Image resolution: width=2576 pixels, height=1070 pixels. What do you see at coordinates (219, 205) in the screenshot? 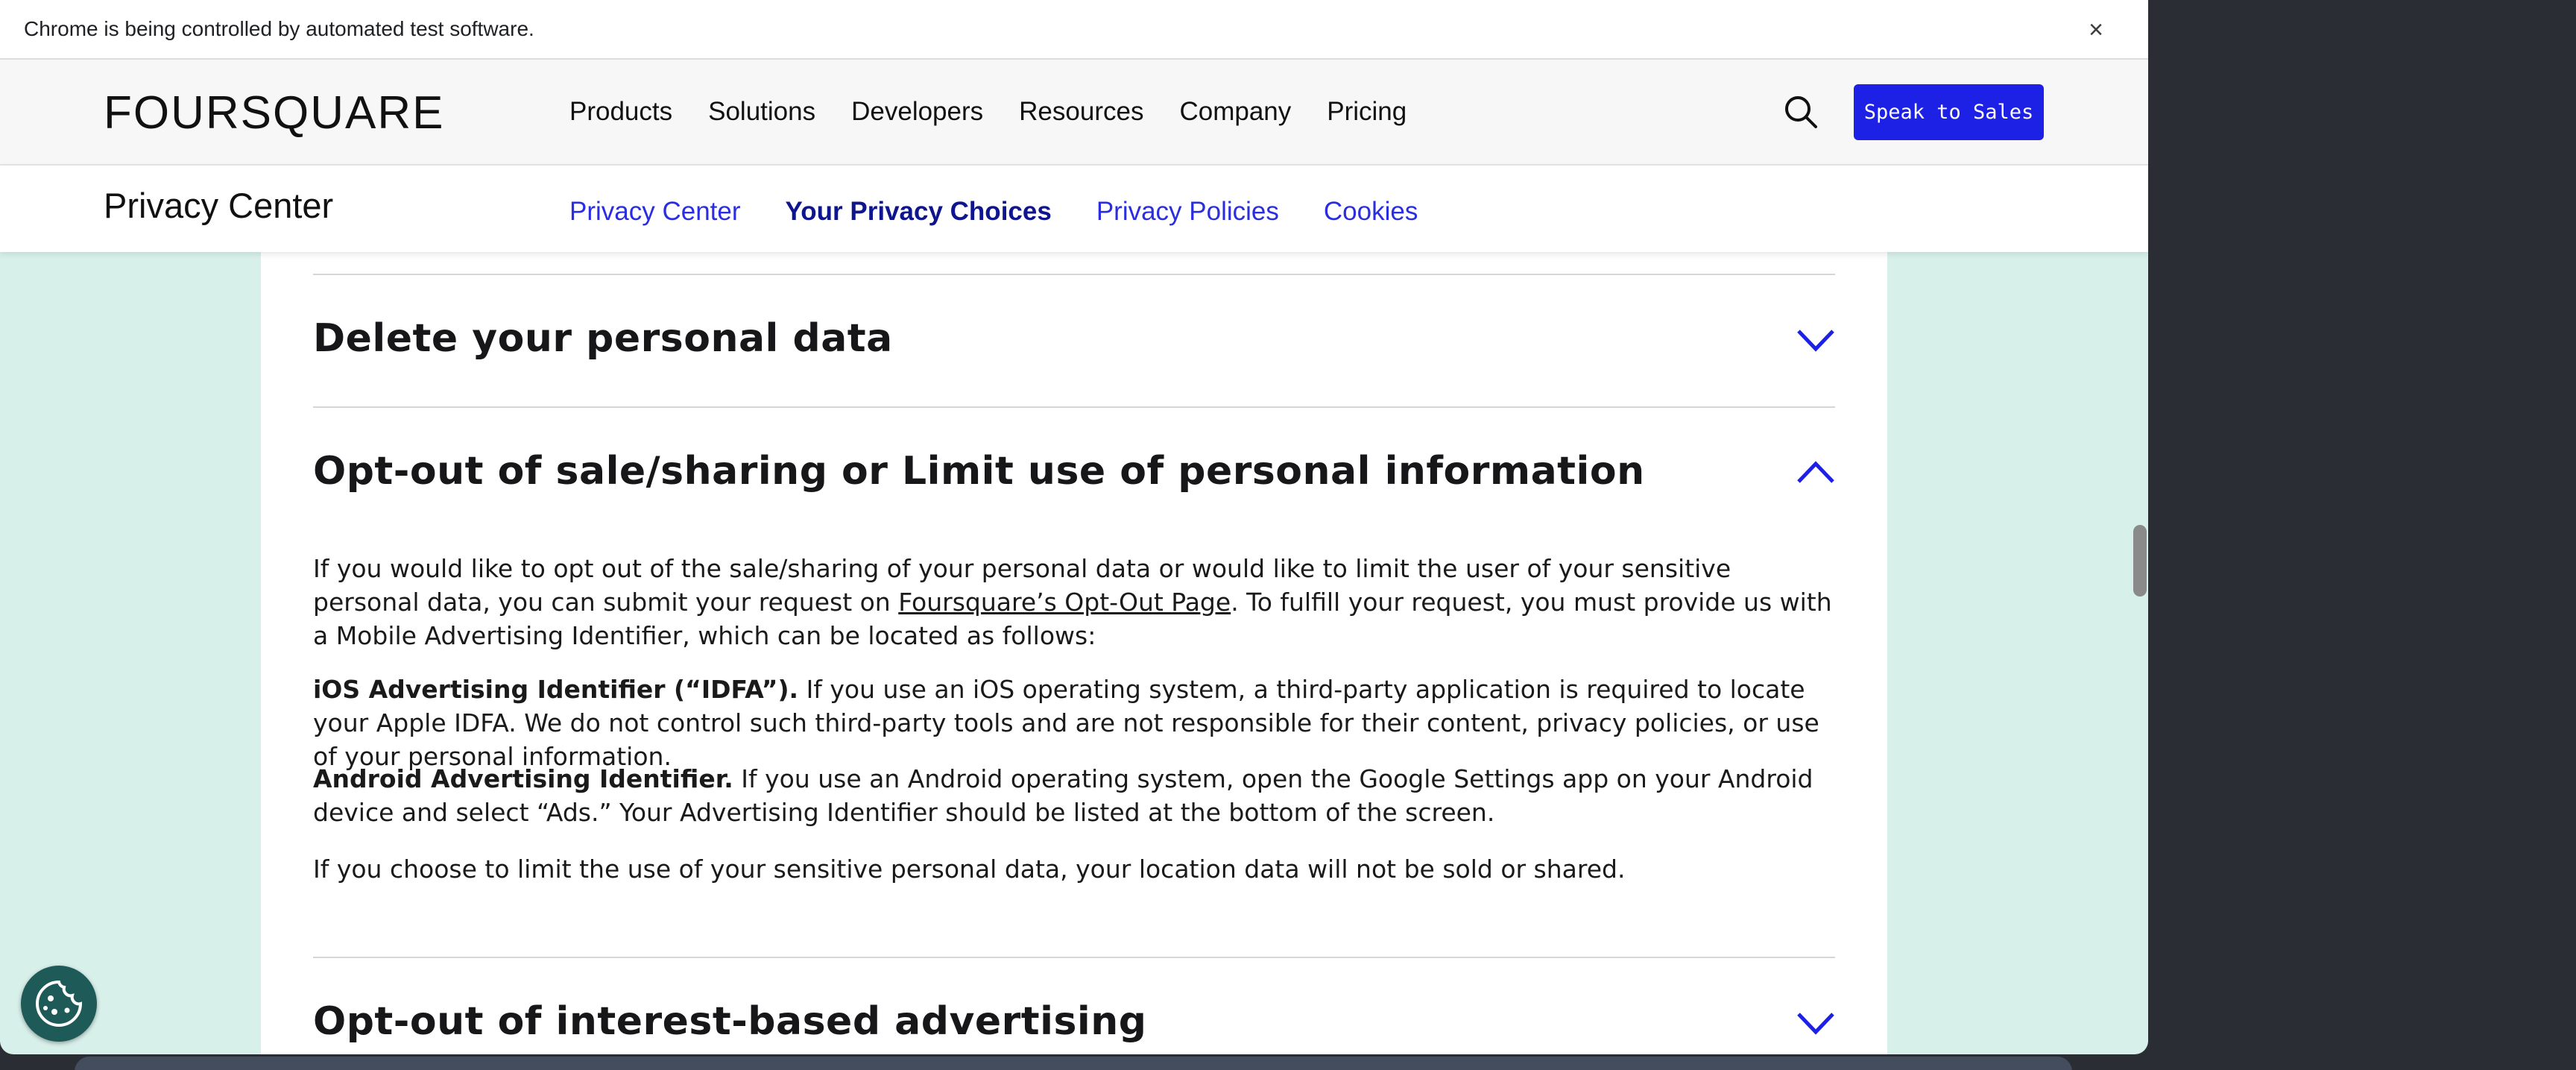
I see `privacy-center-title: Privacy Center` at bounding box center [219, 205].